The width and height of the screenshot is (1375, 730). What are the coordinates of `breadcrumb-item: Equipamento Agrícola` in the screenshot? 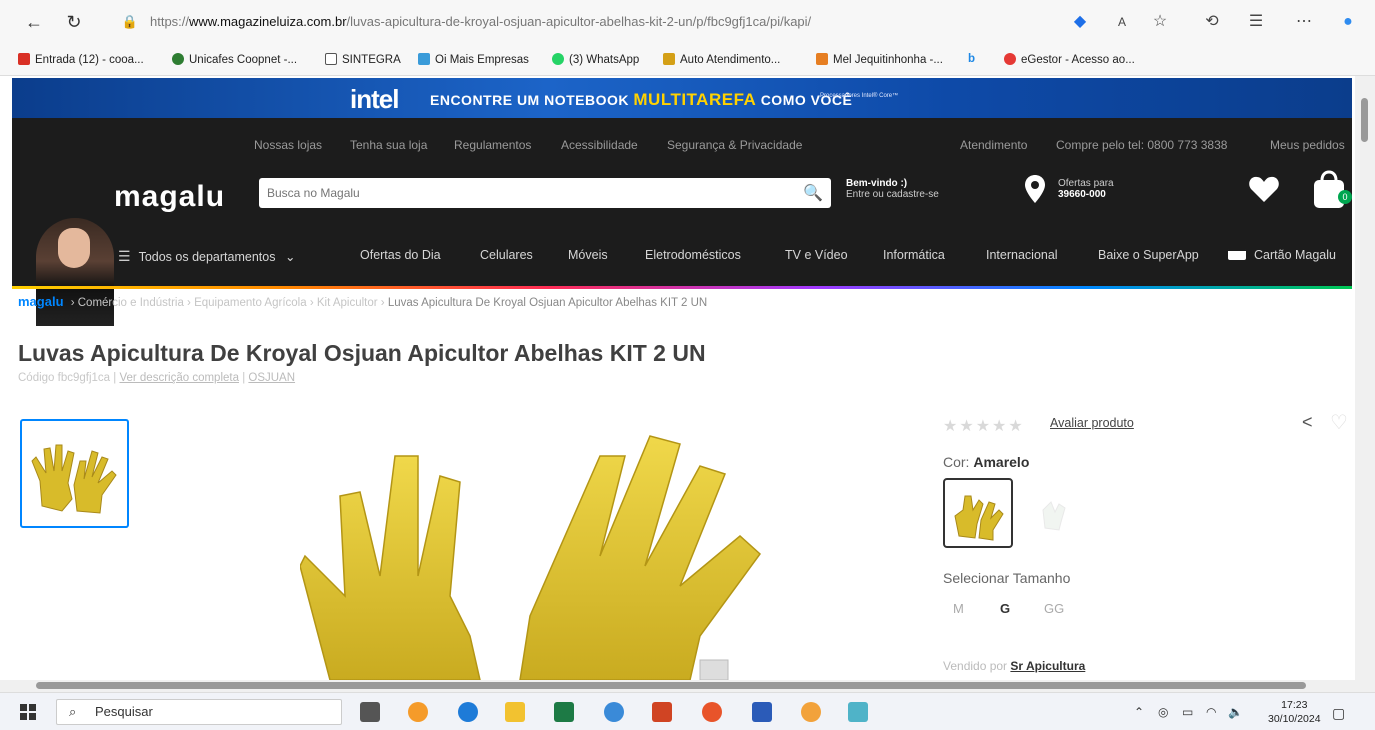 It's located at (250, 303).